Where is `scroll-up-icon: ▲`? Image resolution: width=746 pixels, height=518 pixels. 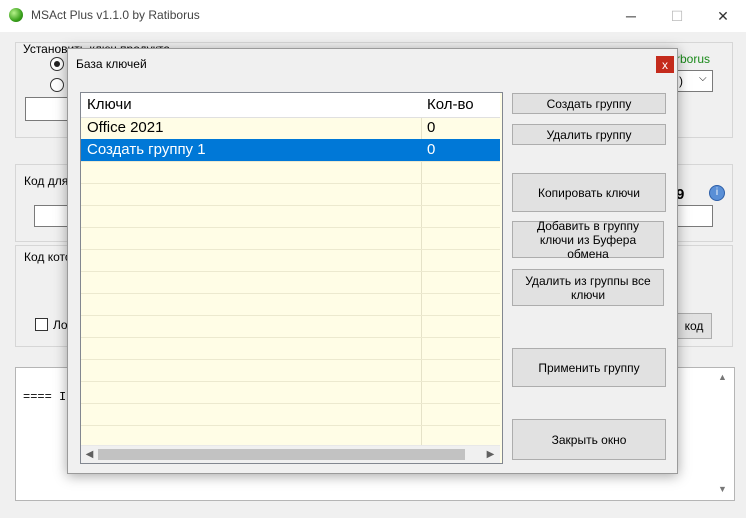
scroll-up-icon: ▲ is located at coordinates (722, 377).